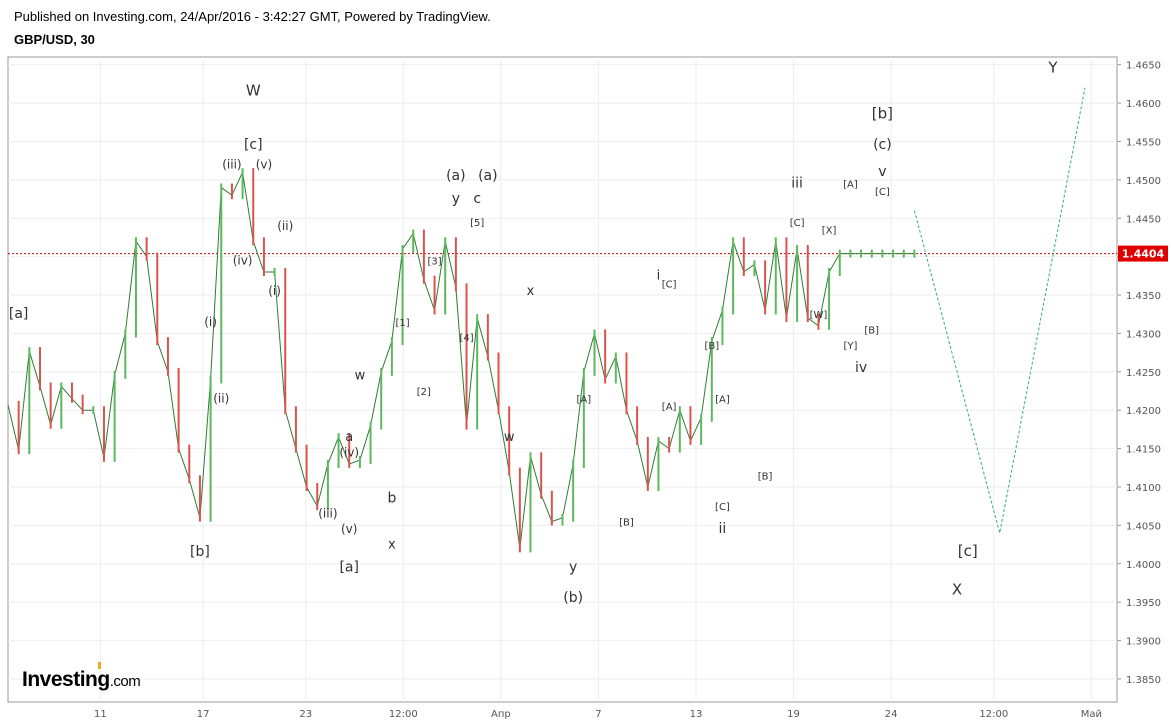 This screenshot has width=1171, height=724. Describe the element at coordinates (1143, 142) in the screenshot. I see `y-tick-label: 1.4550` at that location.